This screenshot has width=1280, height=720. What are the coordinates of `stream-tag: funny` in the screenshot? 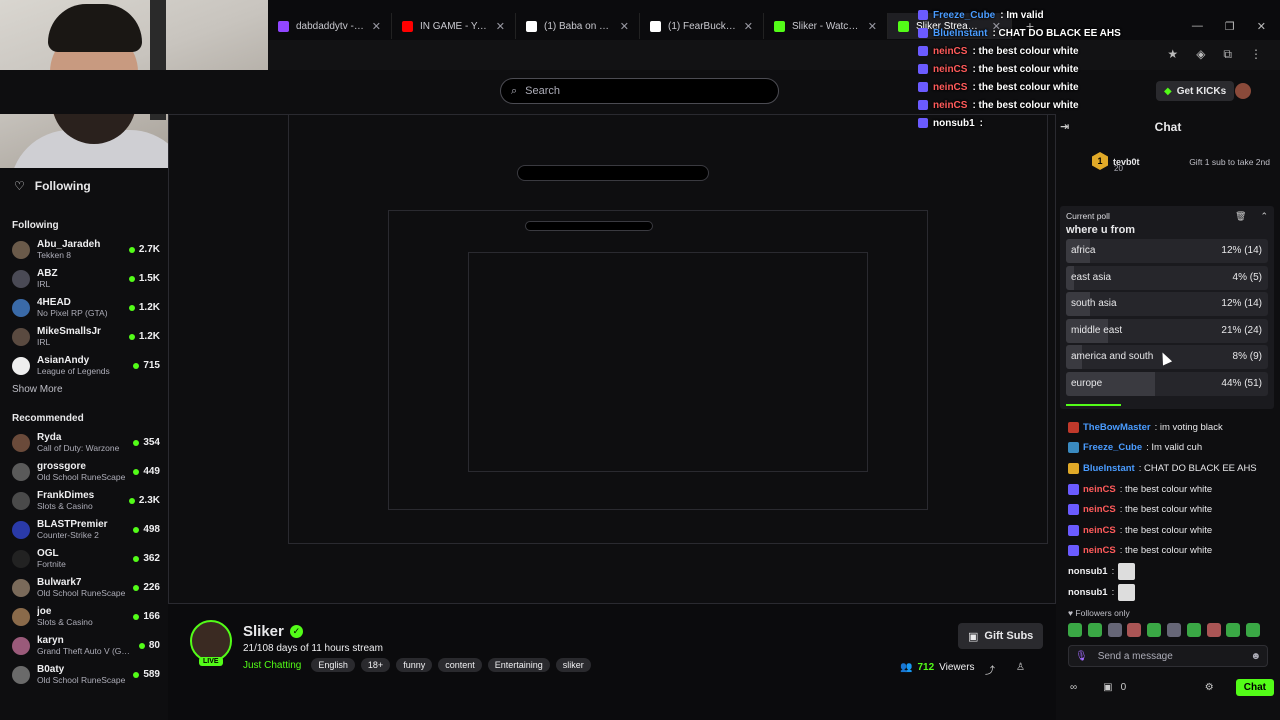 It's located at (414, 665).